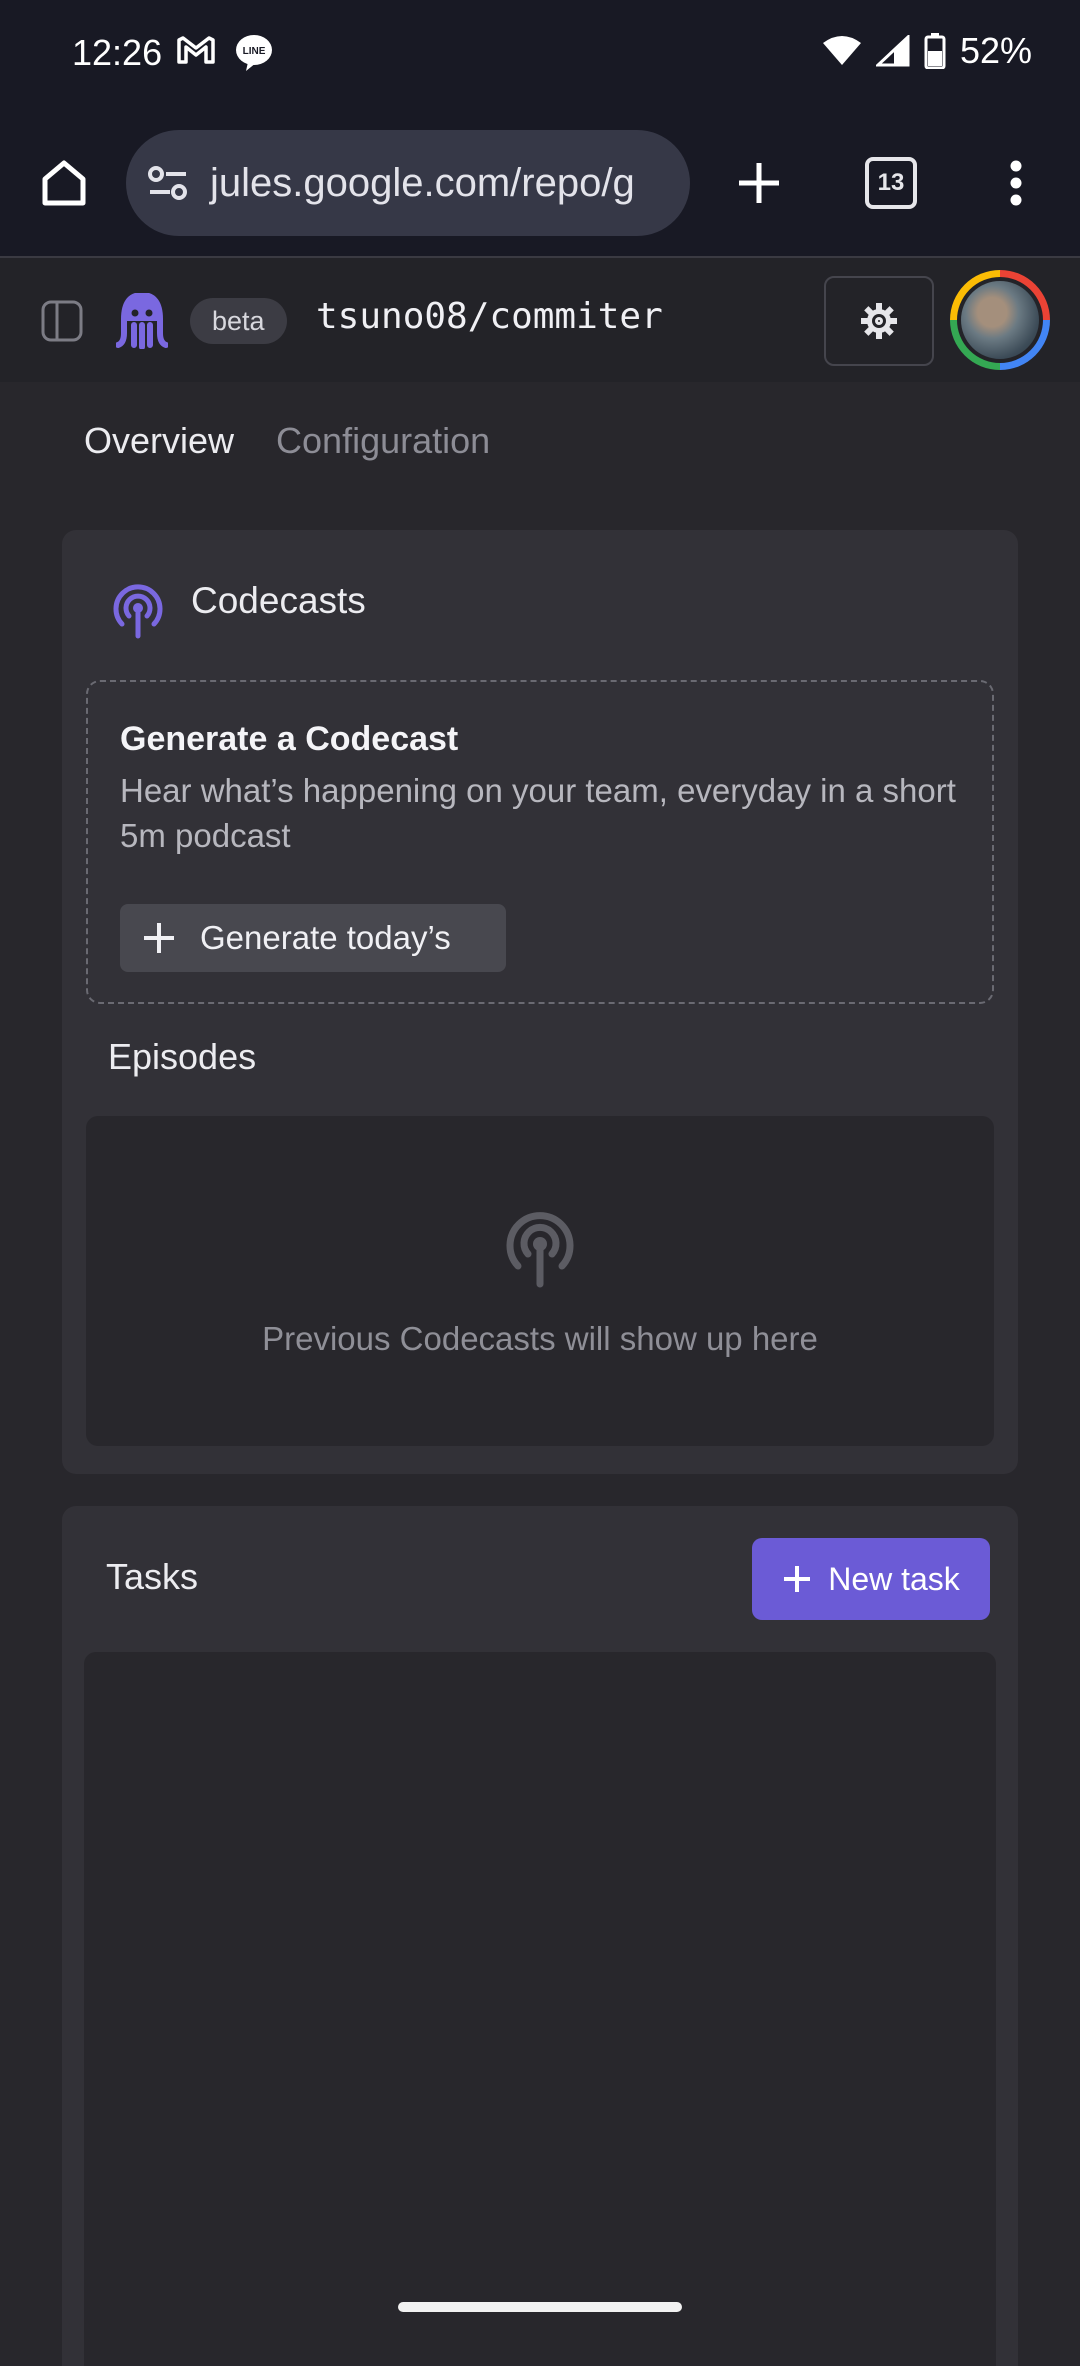  I want to click on home-button, so click(64, 182).